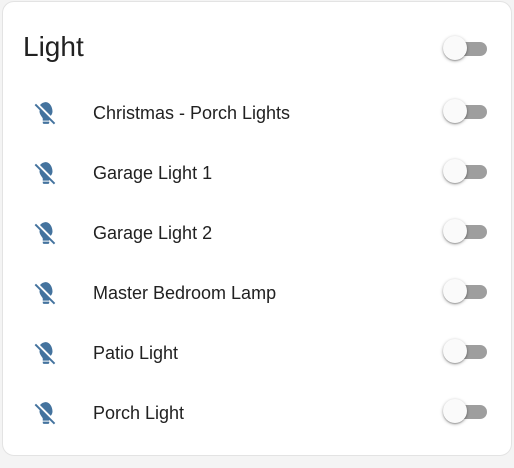 This screenshot has height=468, width=514. What do you see at coordinates (152, 233) in the screenshot?
I see `entity-name: Garage Light 2` at bounding box center [152, 233].